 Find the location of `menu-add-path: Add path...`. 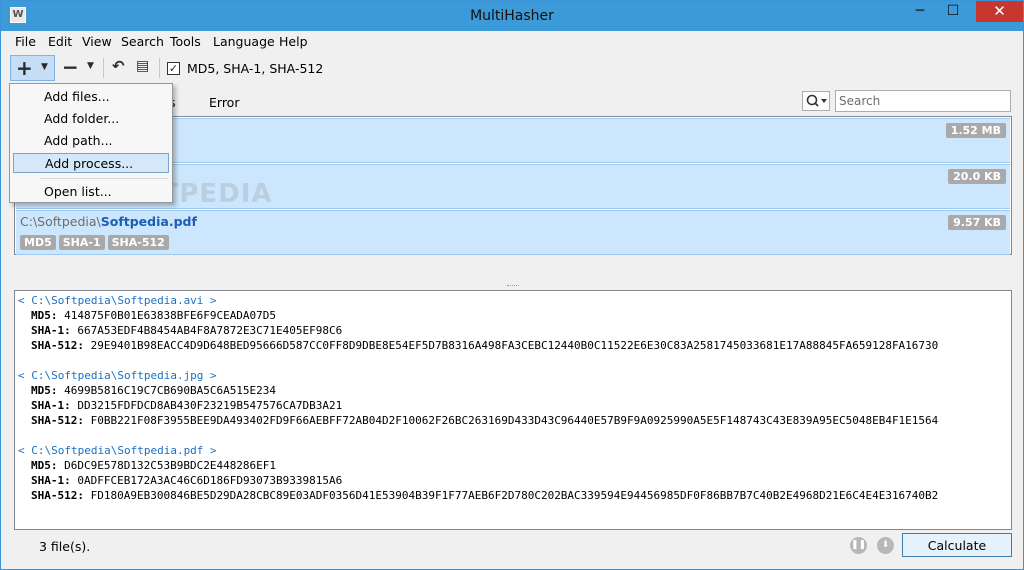

menu-add-path: Add path... is located at coordinates (91, 141).